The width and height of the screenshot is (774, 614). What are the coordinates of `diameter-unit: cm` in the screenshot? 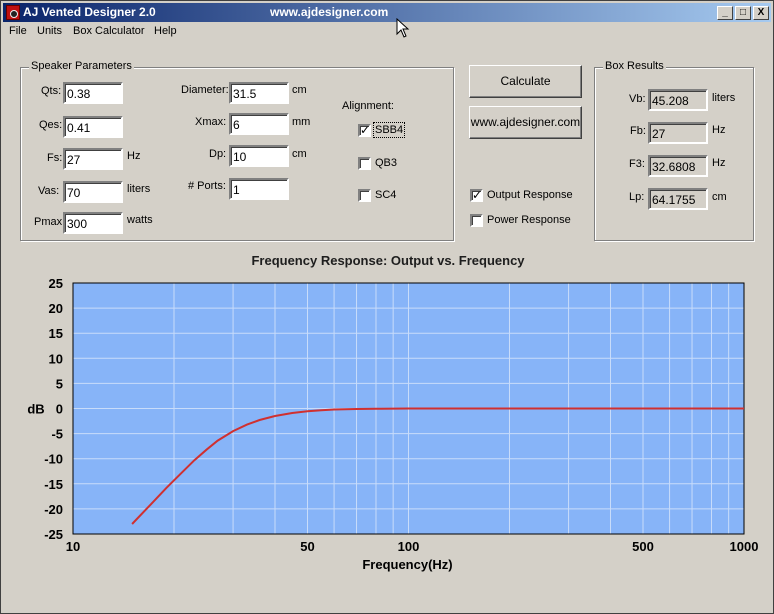 It's located at (299, 90).